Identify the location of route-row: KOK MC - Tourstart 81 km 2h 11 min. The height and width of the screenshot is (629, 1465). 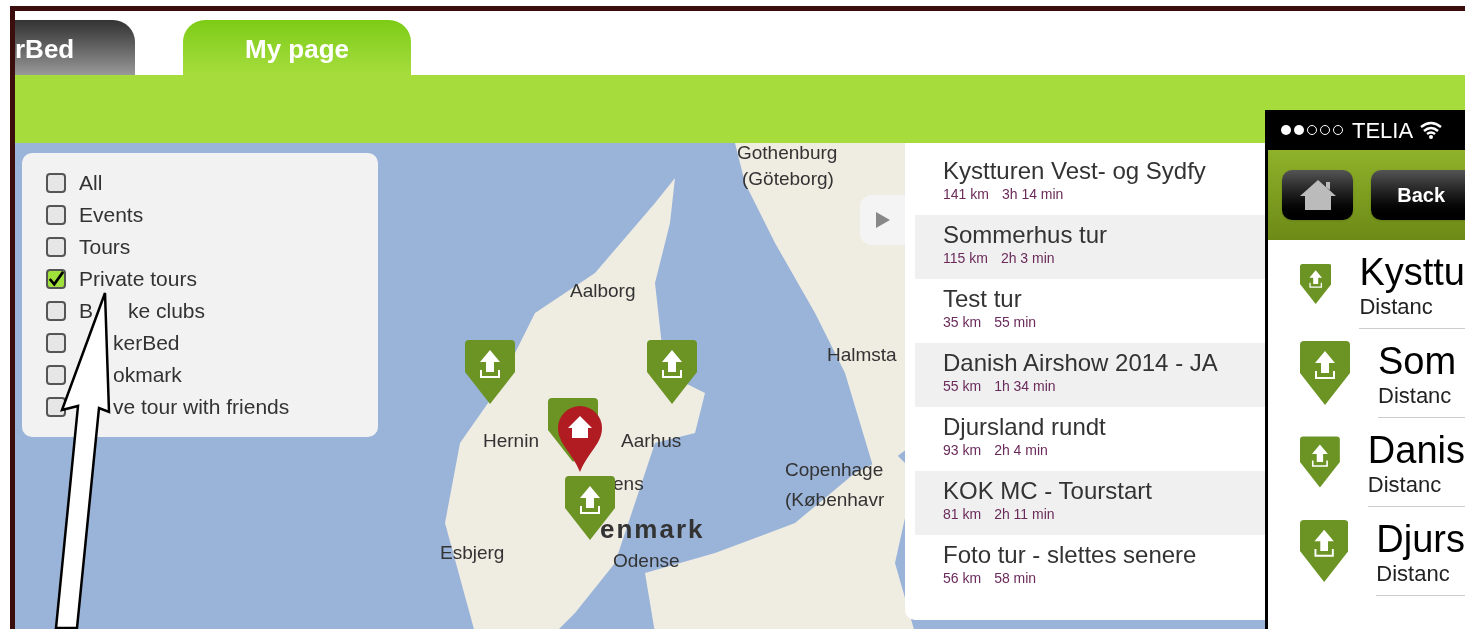
(1090, 503).